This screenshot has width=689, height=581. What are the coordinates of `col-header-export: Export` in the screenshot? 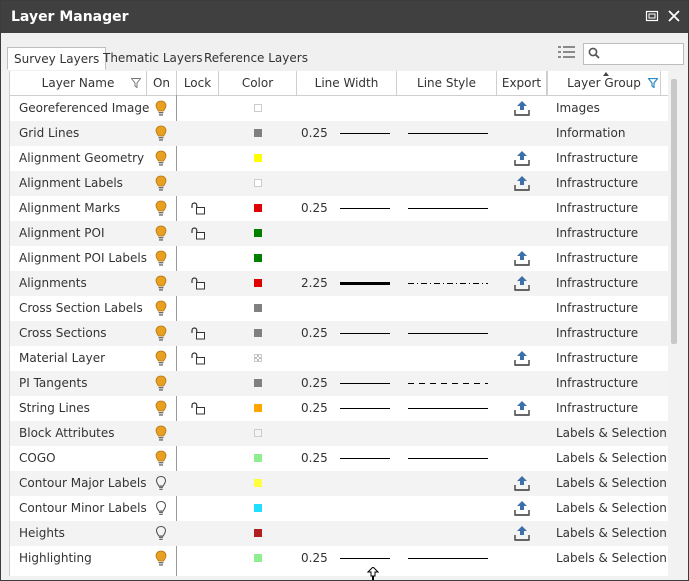 It's located at (522, 83).